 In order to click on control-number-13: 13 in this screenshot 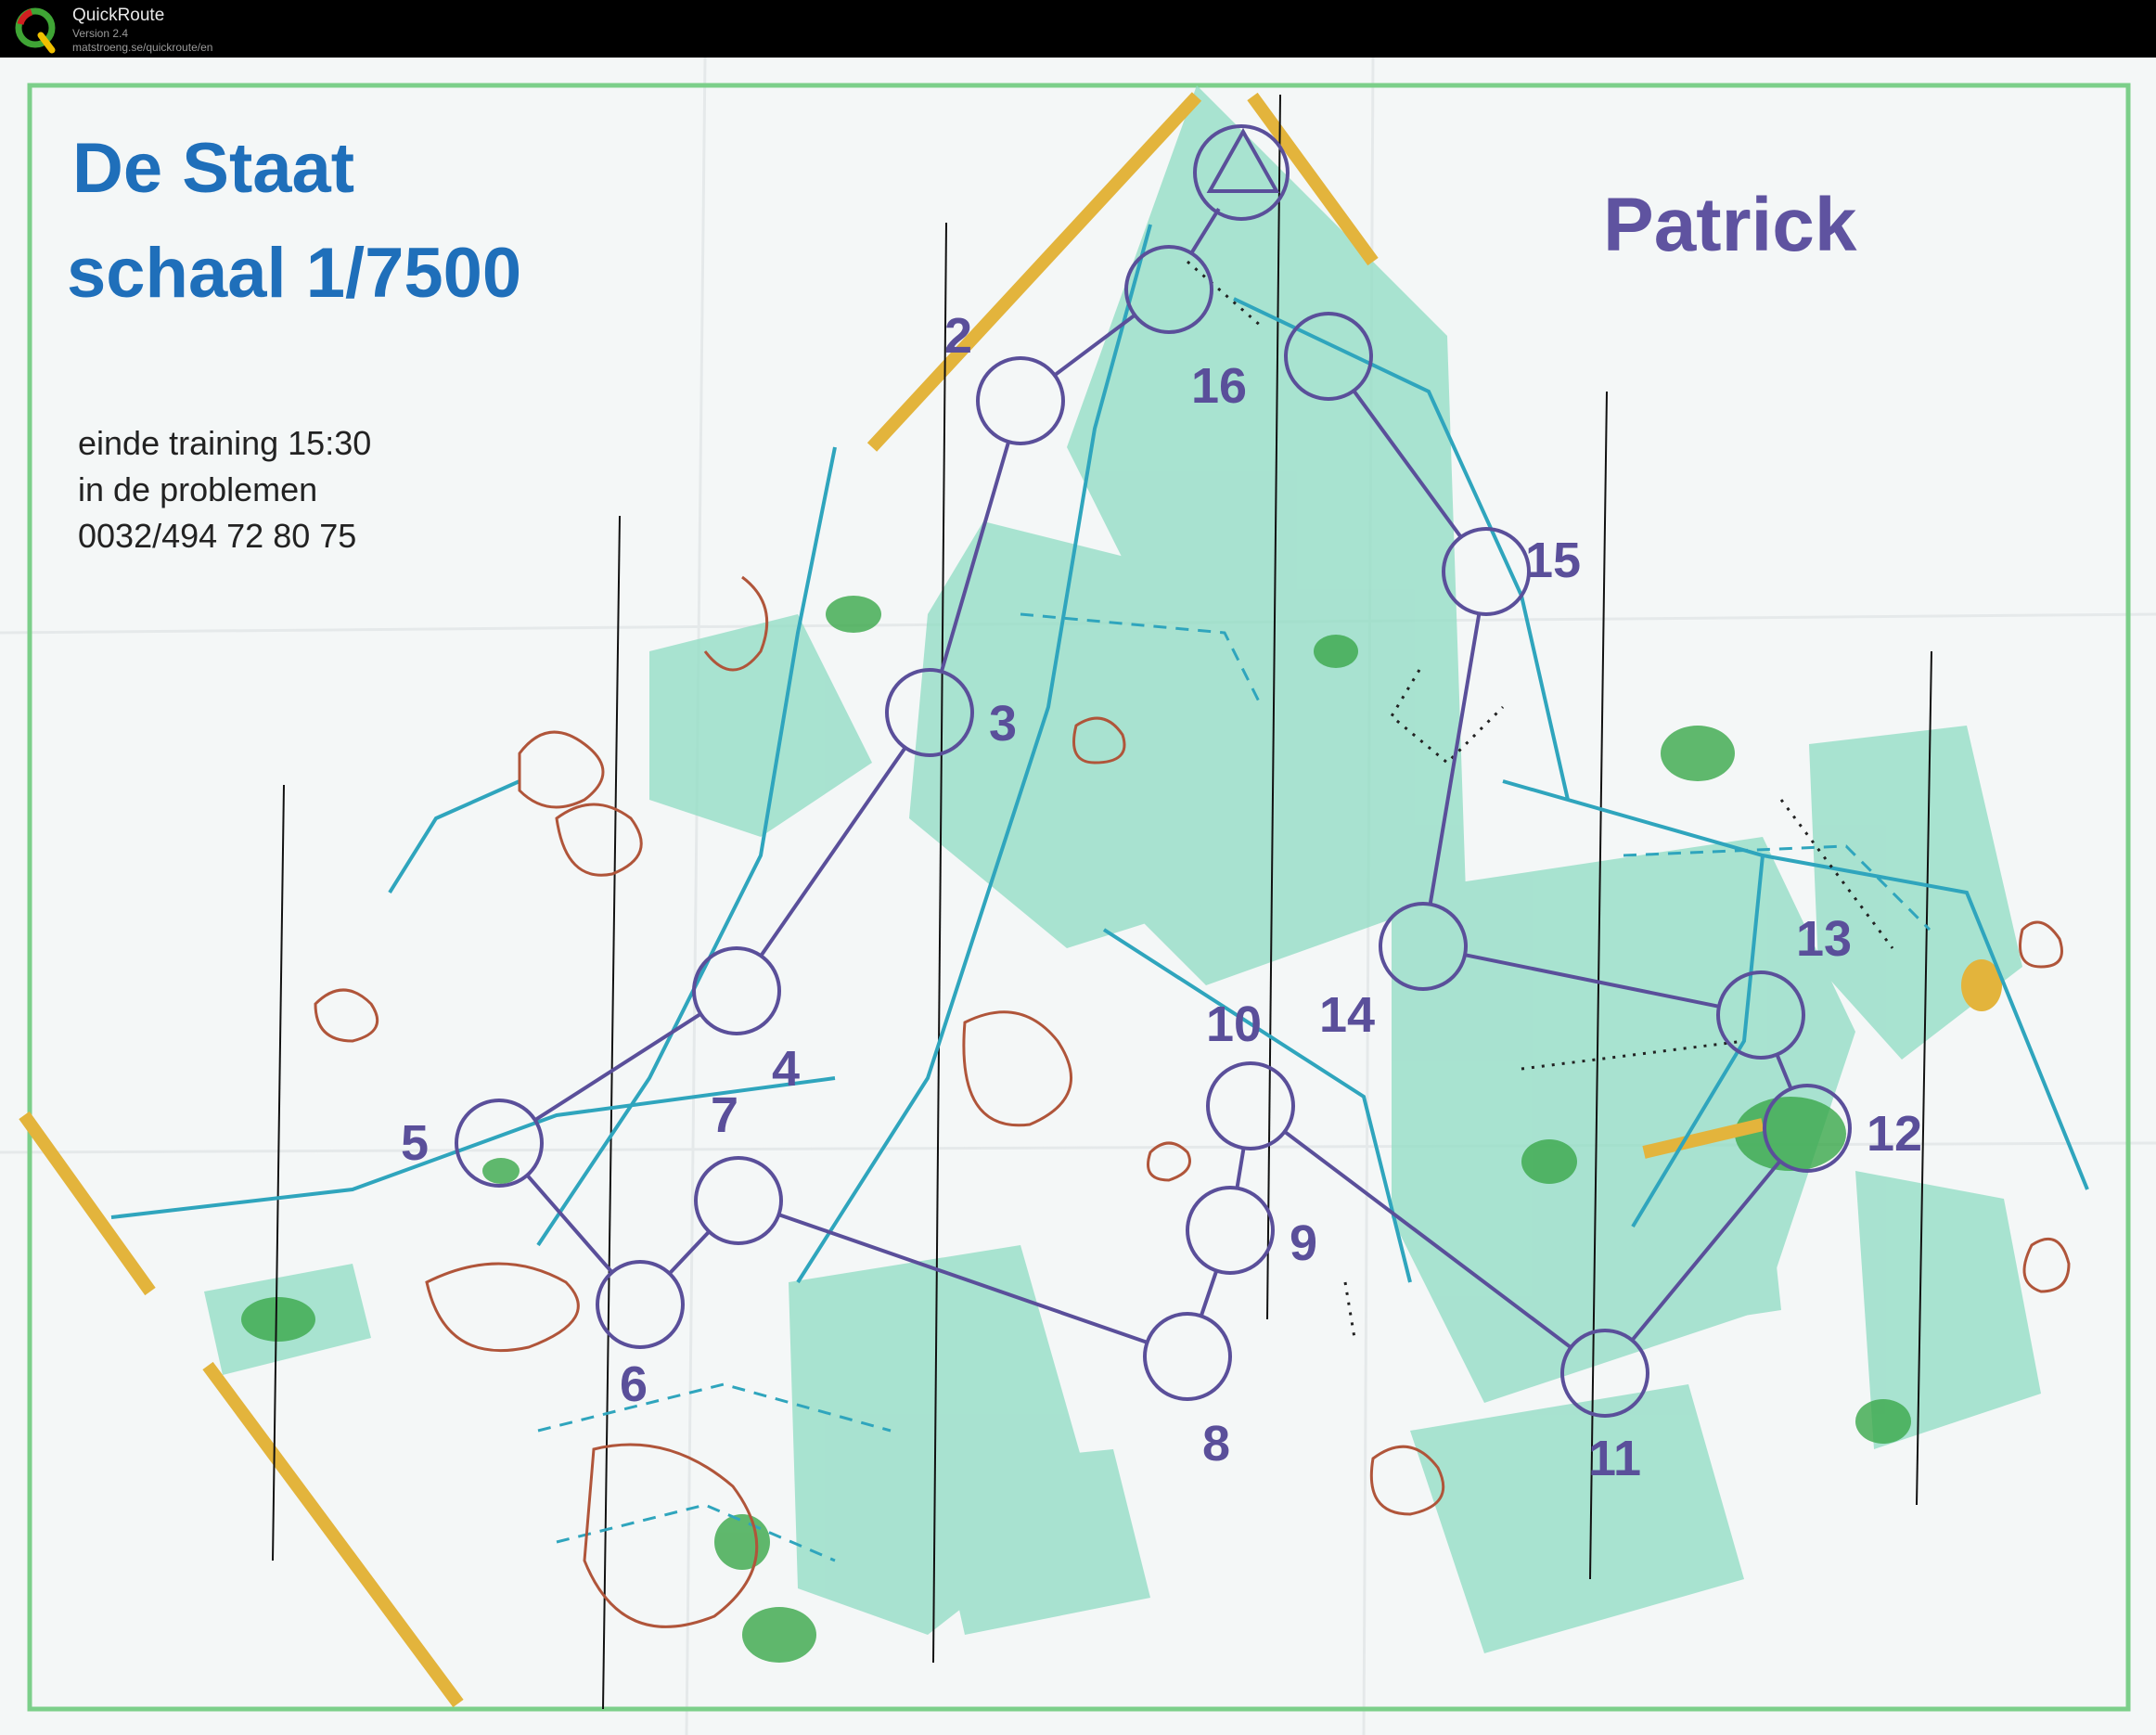, I will do `click(1824, 939)`.